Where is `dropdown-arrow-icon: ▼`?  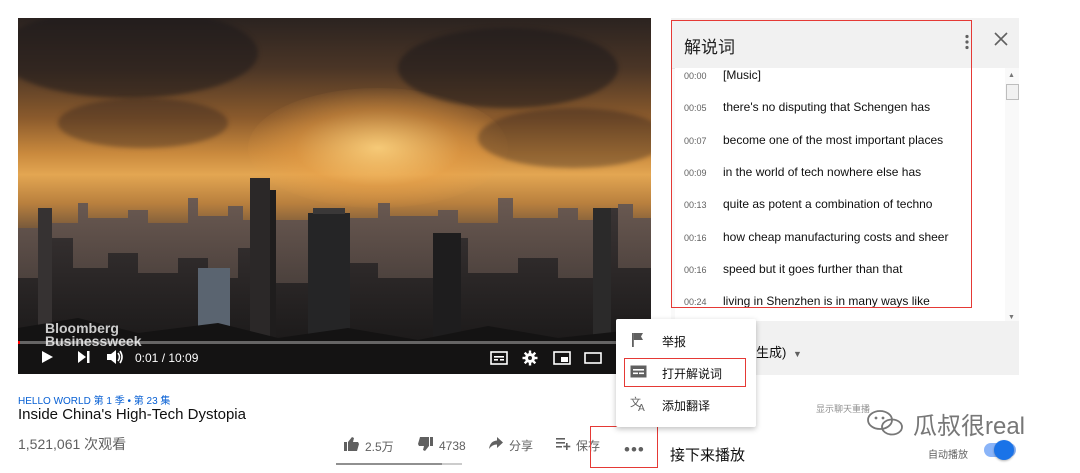 dropdown-arrow-icon: ▼ is located at coordinates (797, 354).